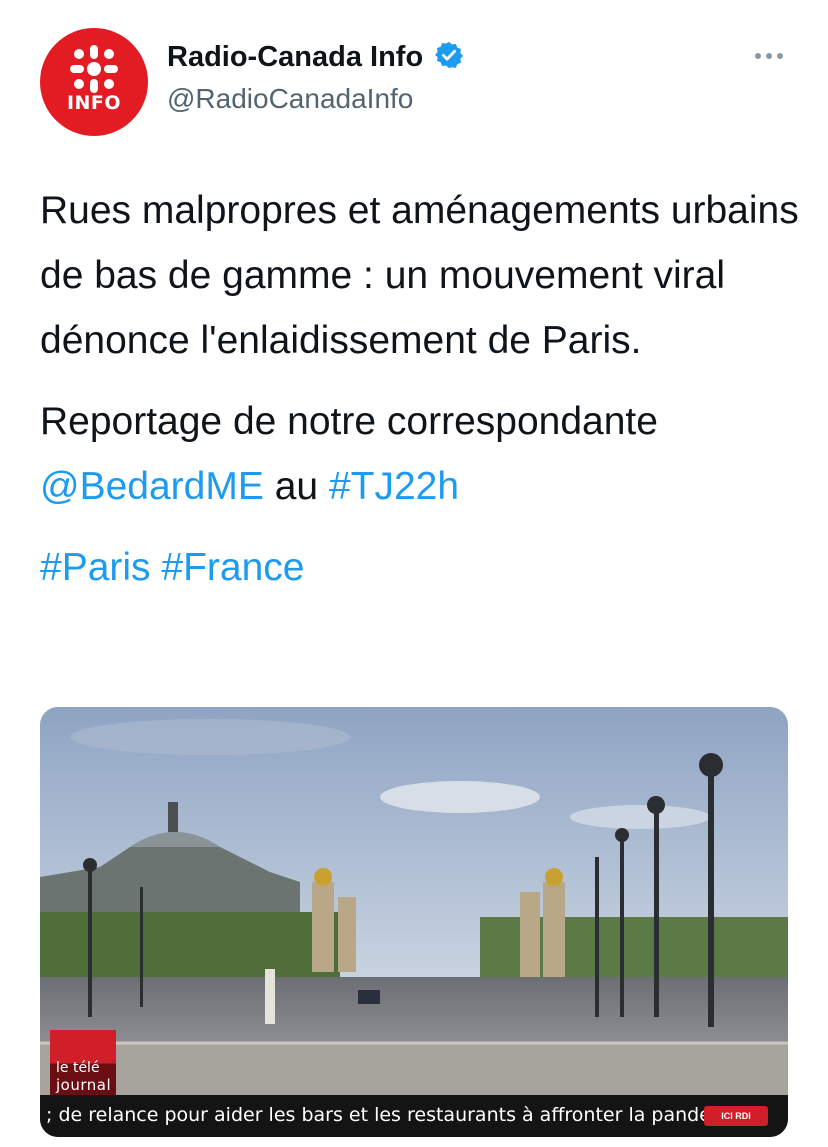 This screenshot has height=1147, width=828. I want to click on channel-badge: ICI RDI, so click(736, 1116).